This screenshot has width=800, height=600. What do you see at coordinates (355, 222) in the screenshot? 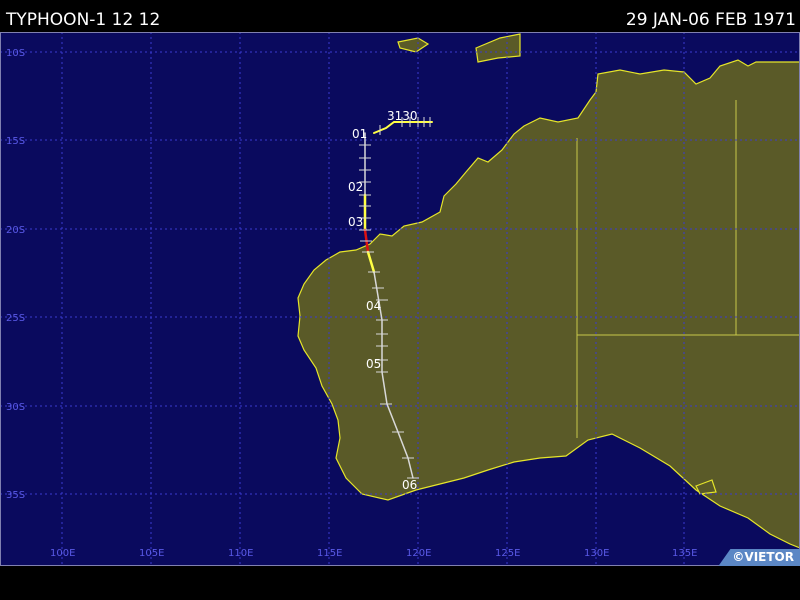
I see `day-label-03: 03` at bounding box center [355, 222].